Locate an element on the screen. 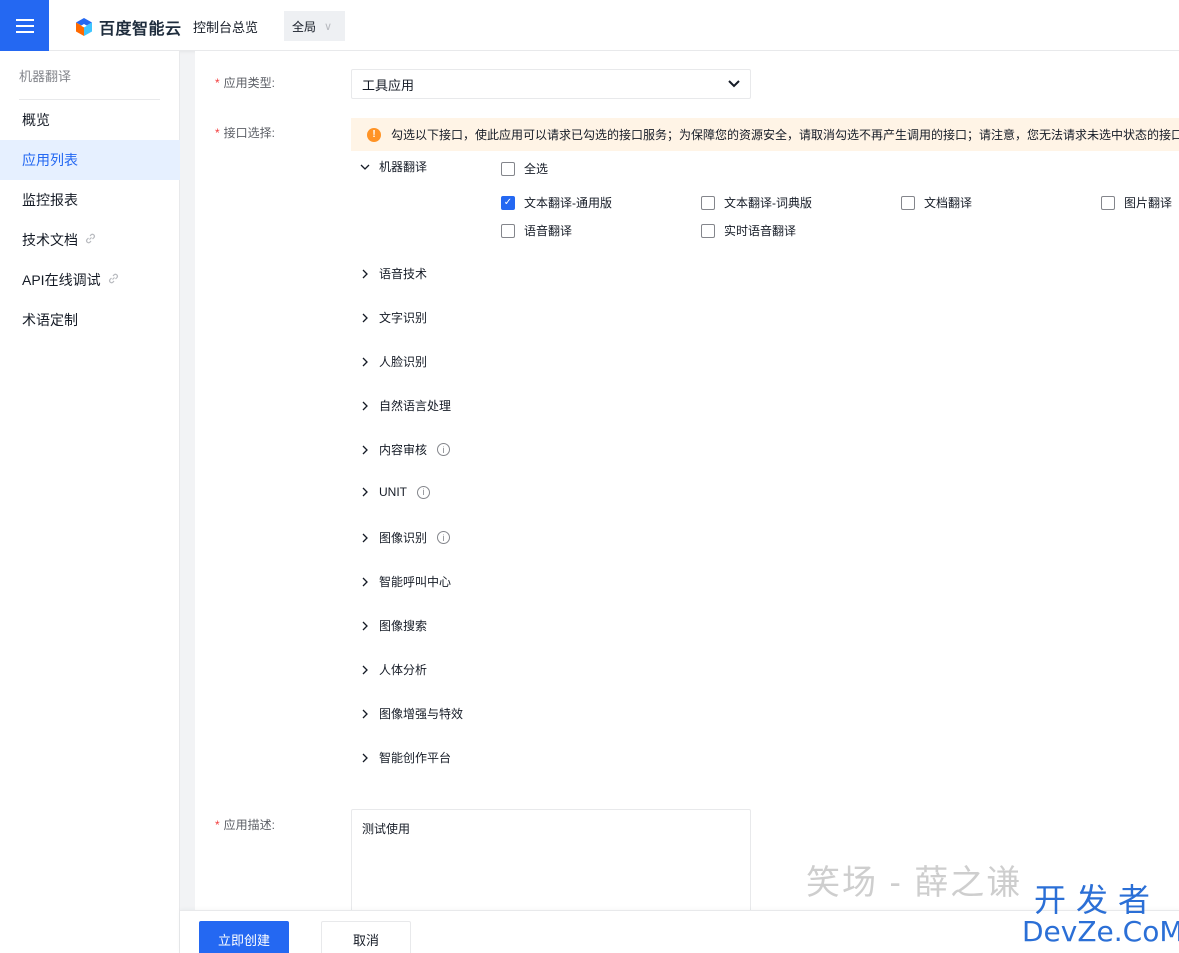  app-type-select: 工具应用 is located at coordinates (551, 84).